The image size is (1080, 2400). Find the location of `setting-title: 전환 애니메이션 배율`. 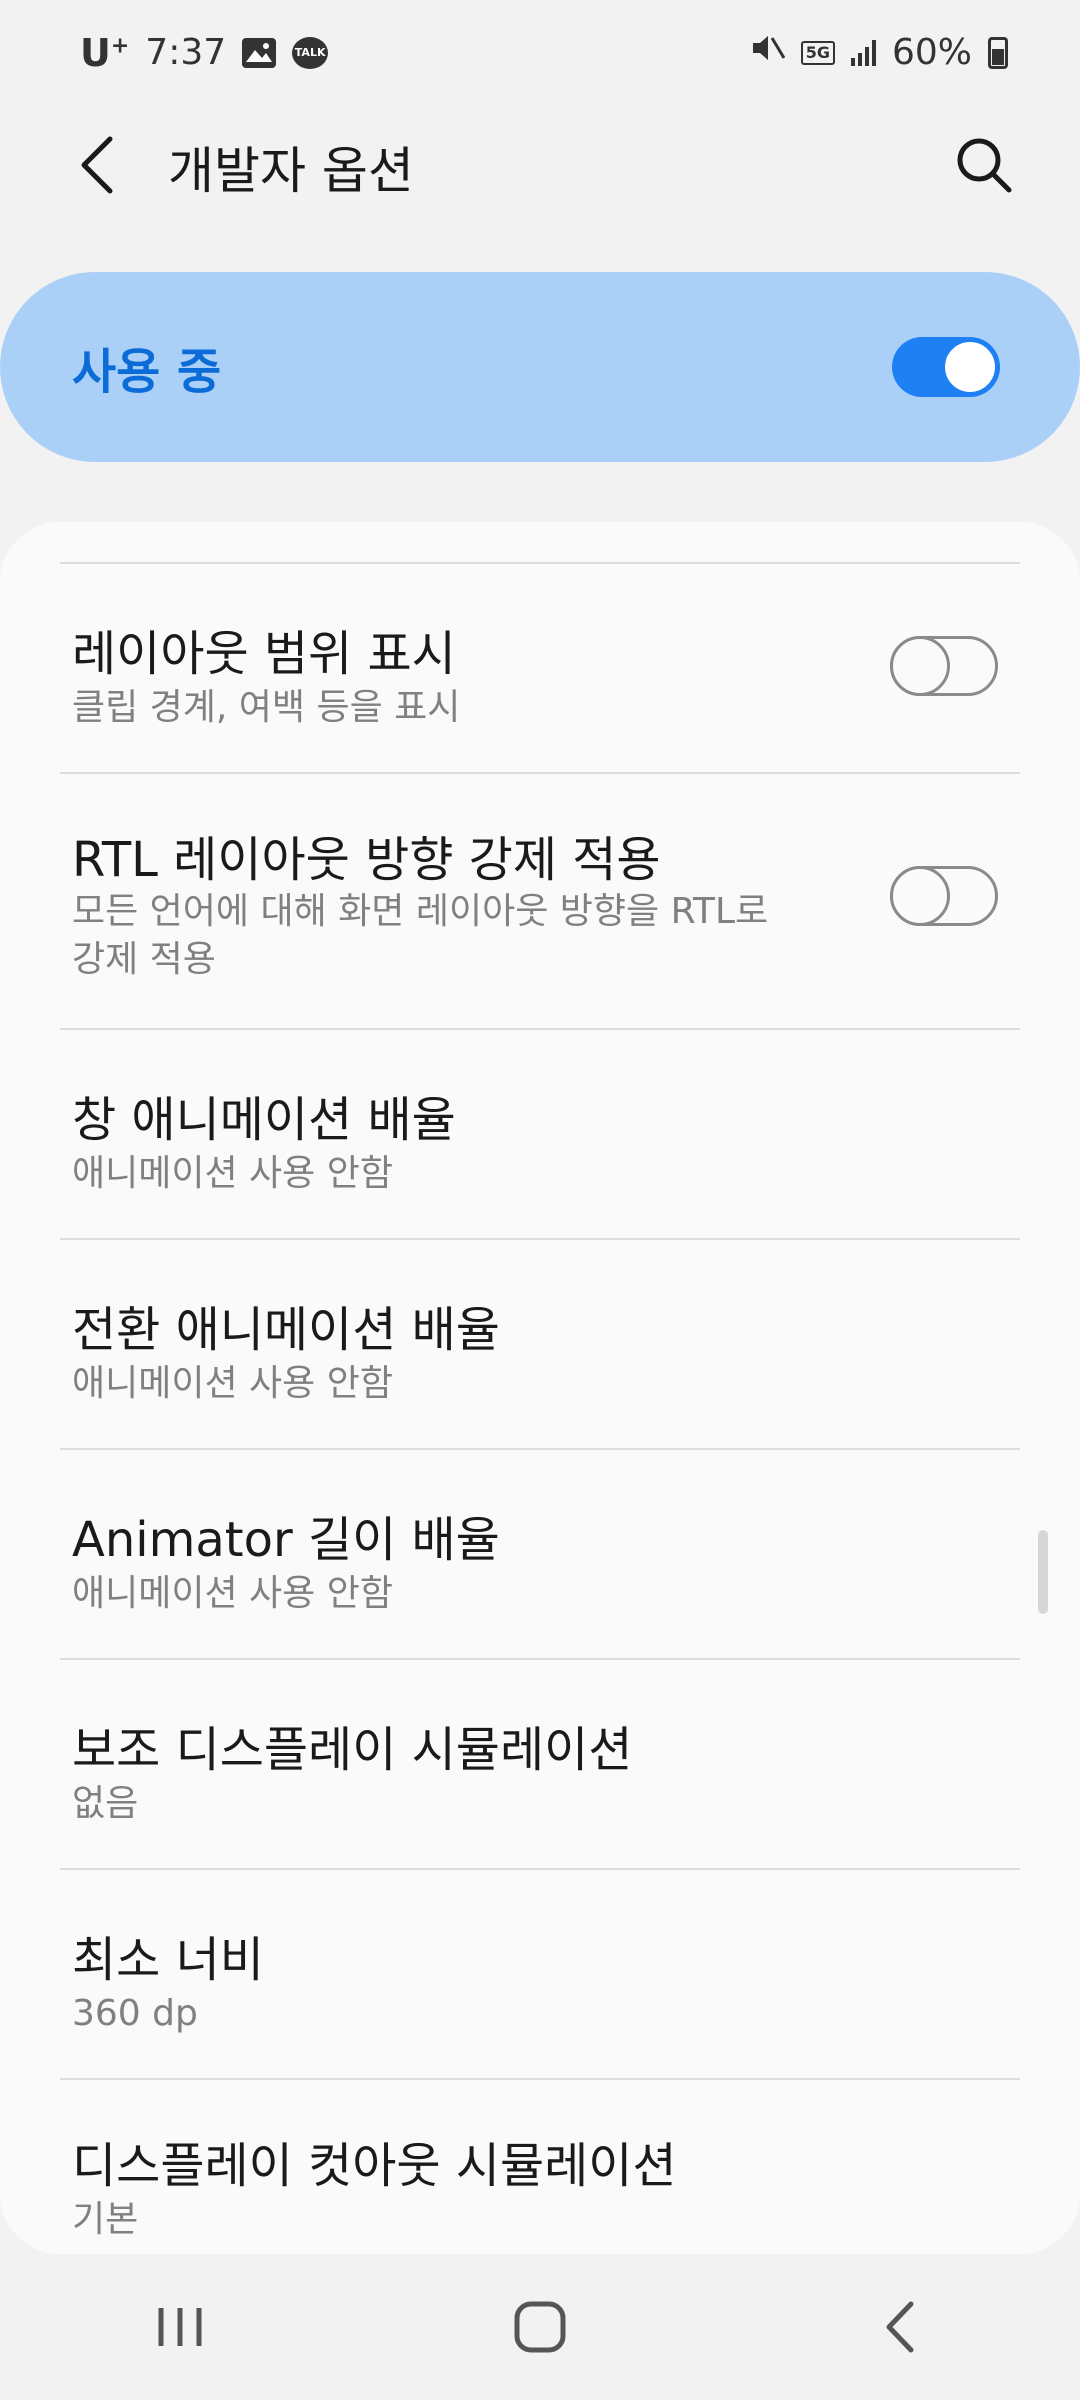

setting-title: 전환 애니메이션 배율 is located at coordinates (286, 1330).